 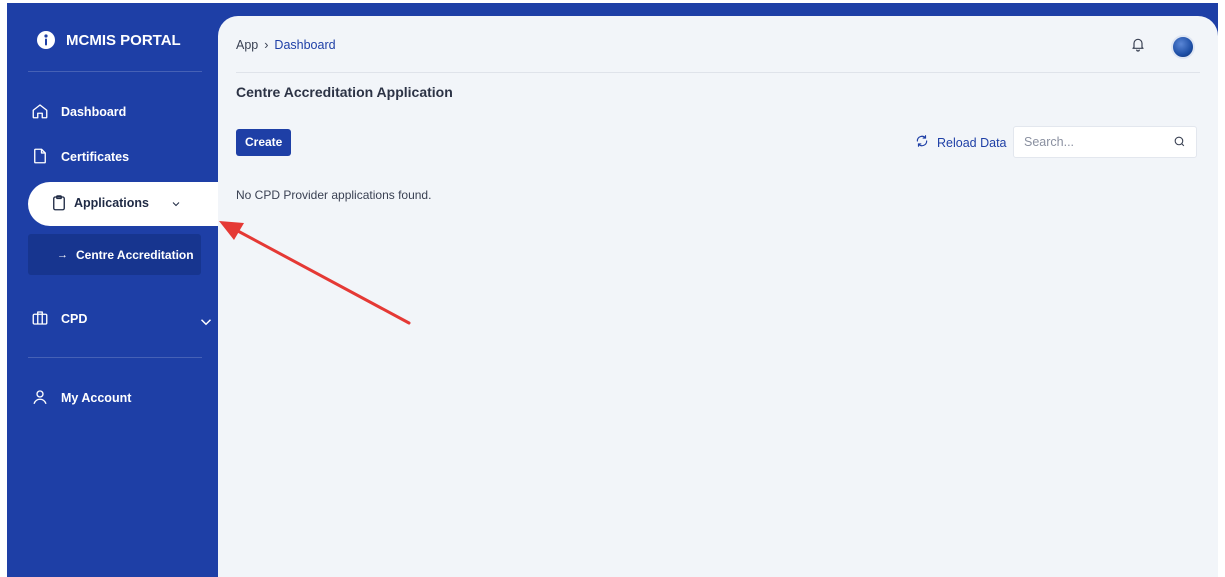 I want to click on arrow-right-icon: →, so click(x=62, y=254).